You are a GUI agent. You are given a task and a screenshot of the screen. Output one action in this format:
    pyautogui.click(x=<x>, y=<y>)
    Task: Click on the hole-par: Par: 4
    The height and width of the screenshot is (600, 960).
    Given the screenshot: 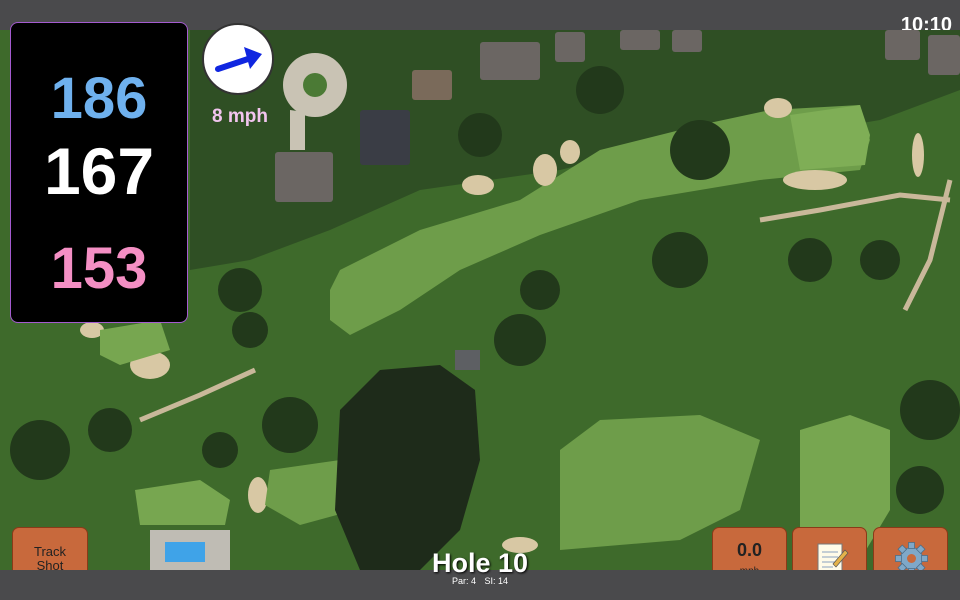 What is the action you would take?
    pyautogui.click(x=463, y=581)
    